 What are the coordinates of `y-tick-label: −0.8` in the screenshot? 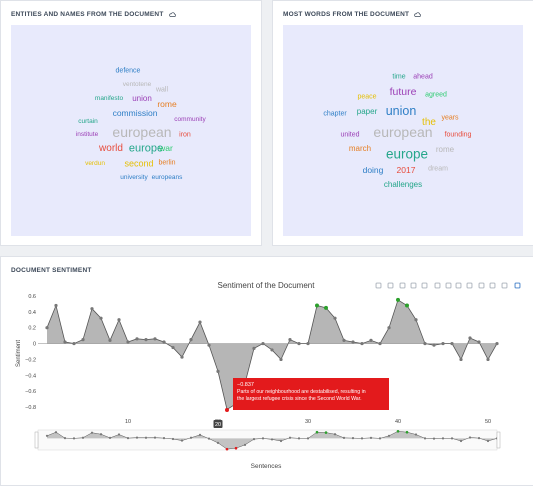 It's located at (30, 408).